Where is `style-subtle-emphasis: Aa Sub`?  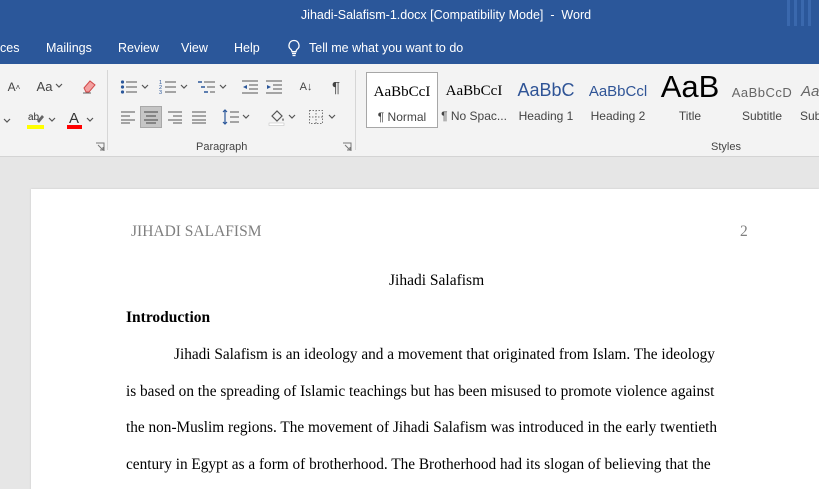
style-subtle-emphasis: Aa Sub is located at coordinates (808, 100).